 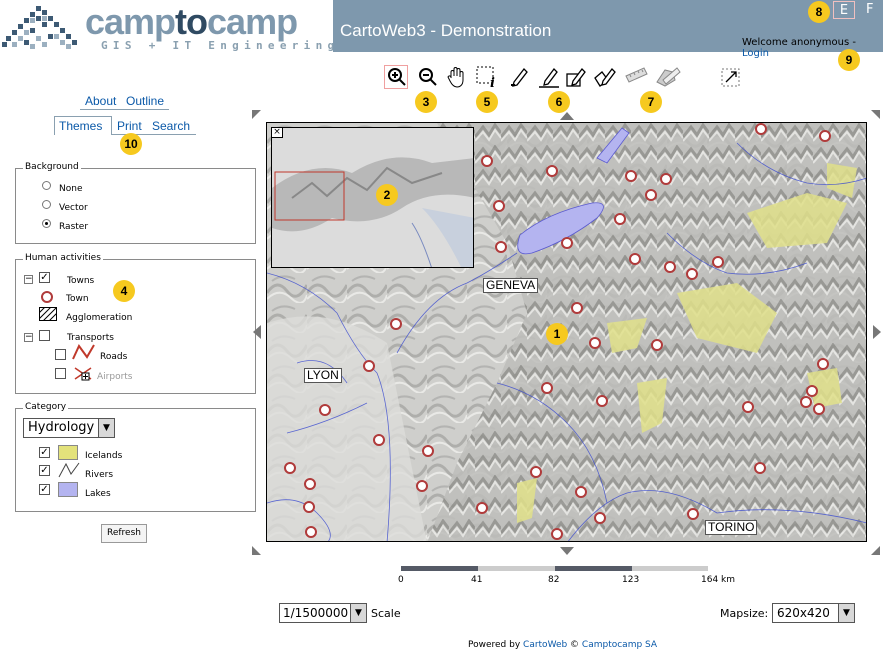 What do you see at coordinates (386, 613) in the screenshot?
I see `scale-label: Scale` at bounding box center [386, 613].